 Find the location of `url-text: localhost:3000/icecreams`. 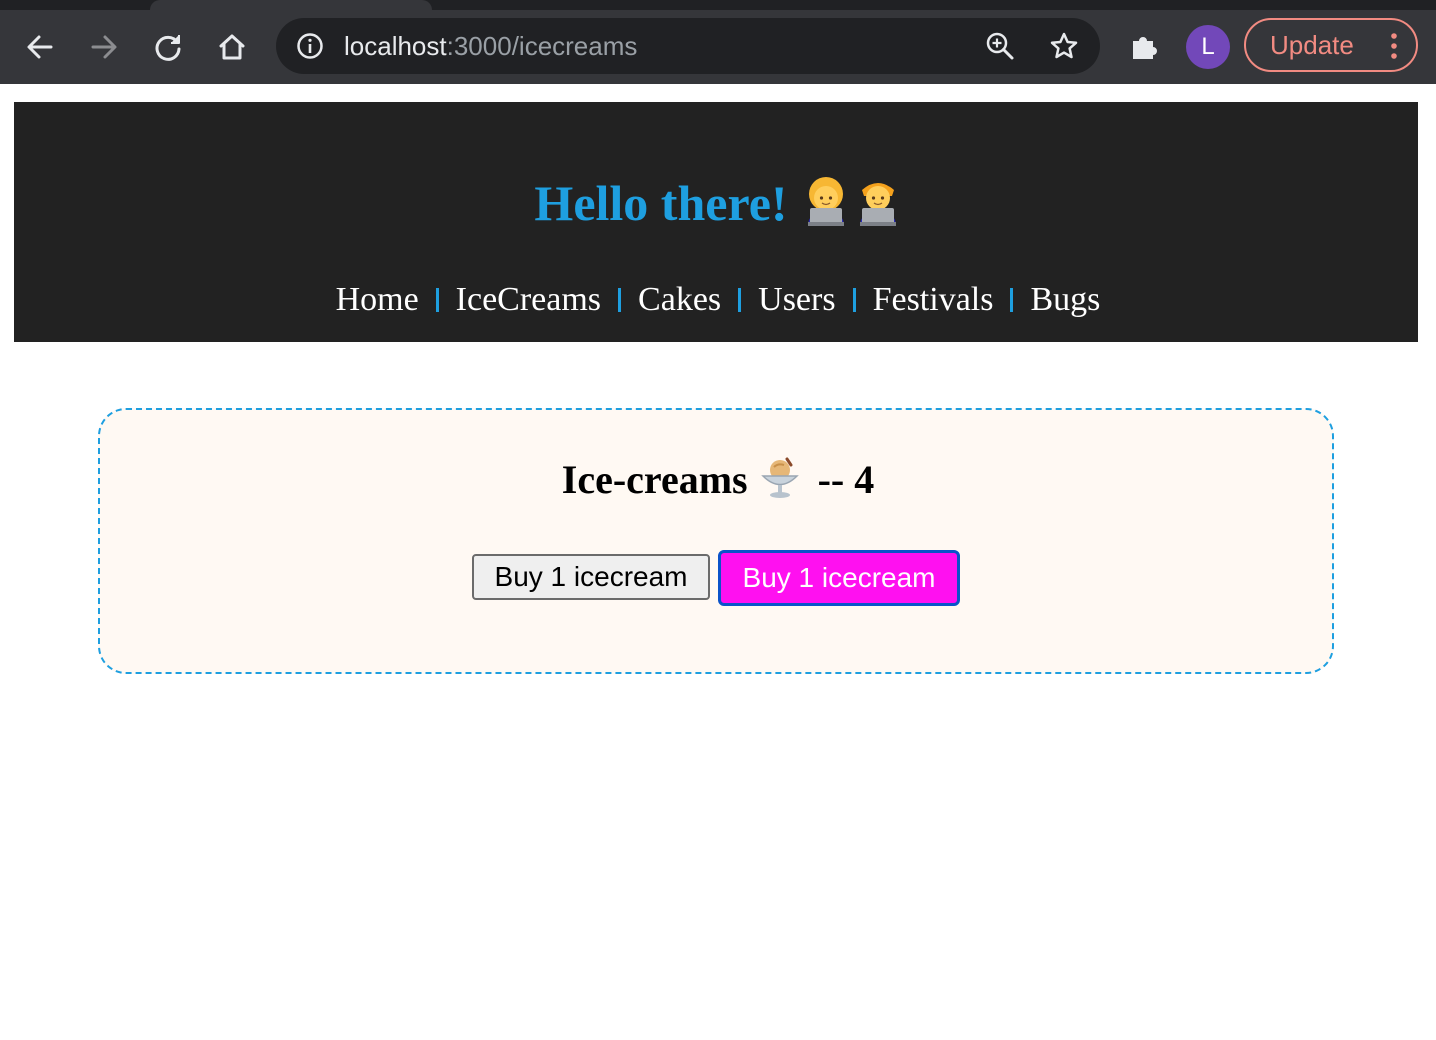

url-text: localhost:3000/icecreams is located at coordinates (490, 46).